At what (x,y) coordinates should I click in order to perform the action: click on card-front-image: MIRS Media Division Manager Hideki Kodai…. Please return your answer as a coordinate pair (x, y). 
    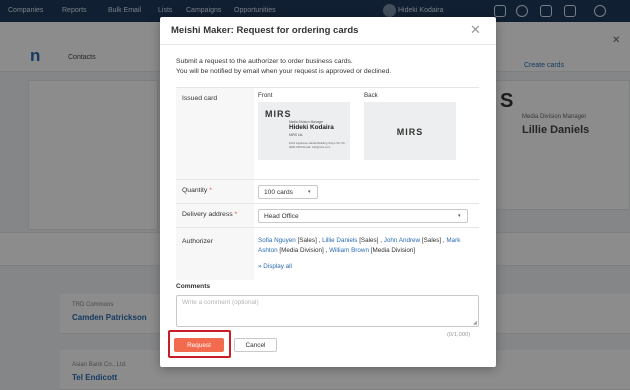
    Looking at the image, I should click on (304, 131).